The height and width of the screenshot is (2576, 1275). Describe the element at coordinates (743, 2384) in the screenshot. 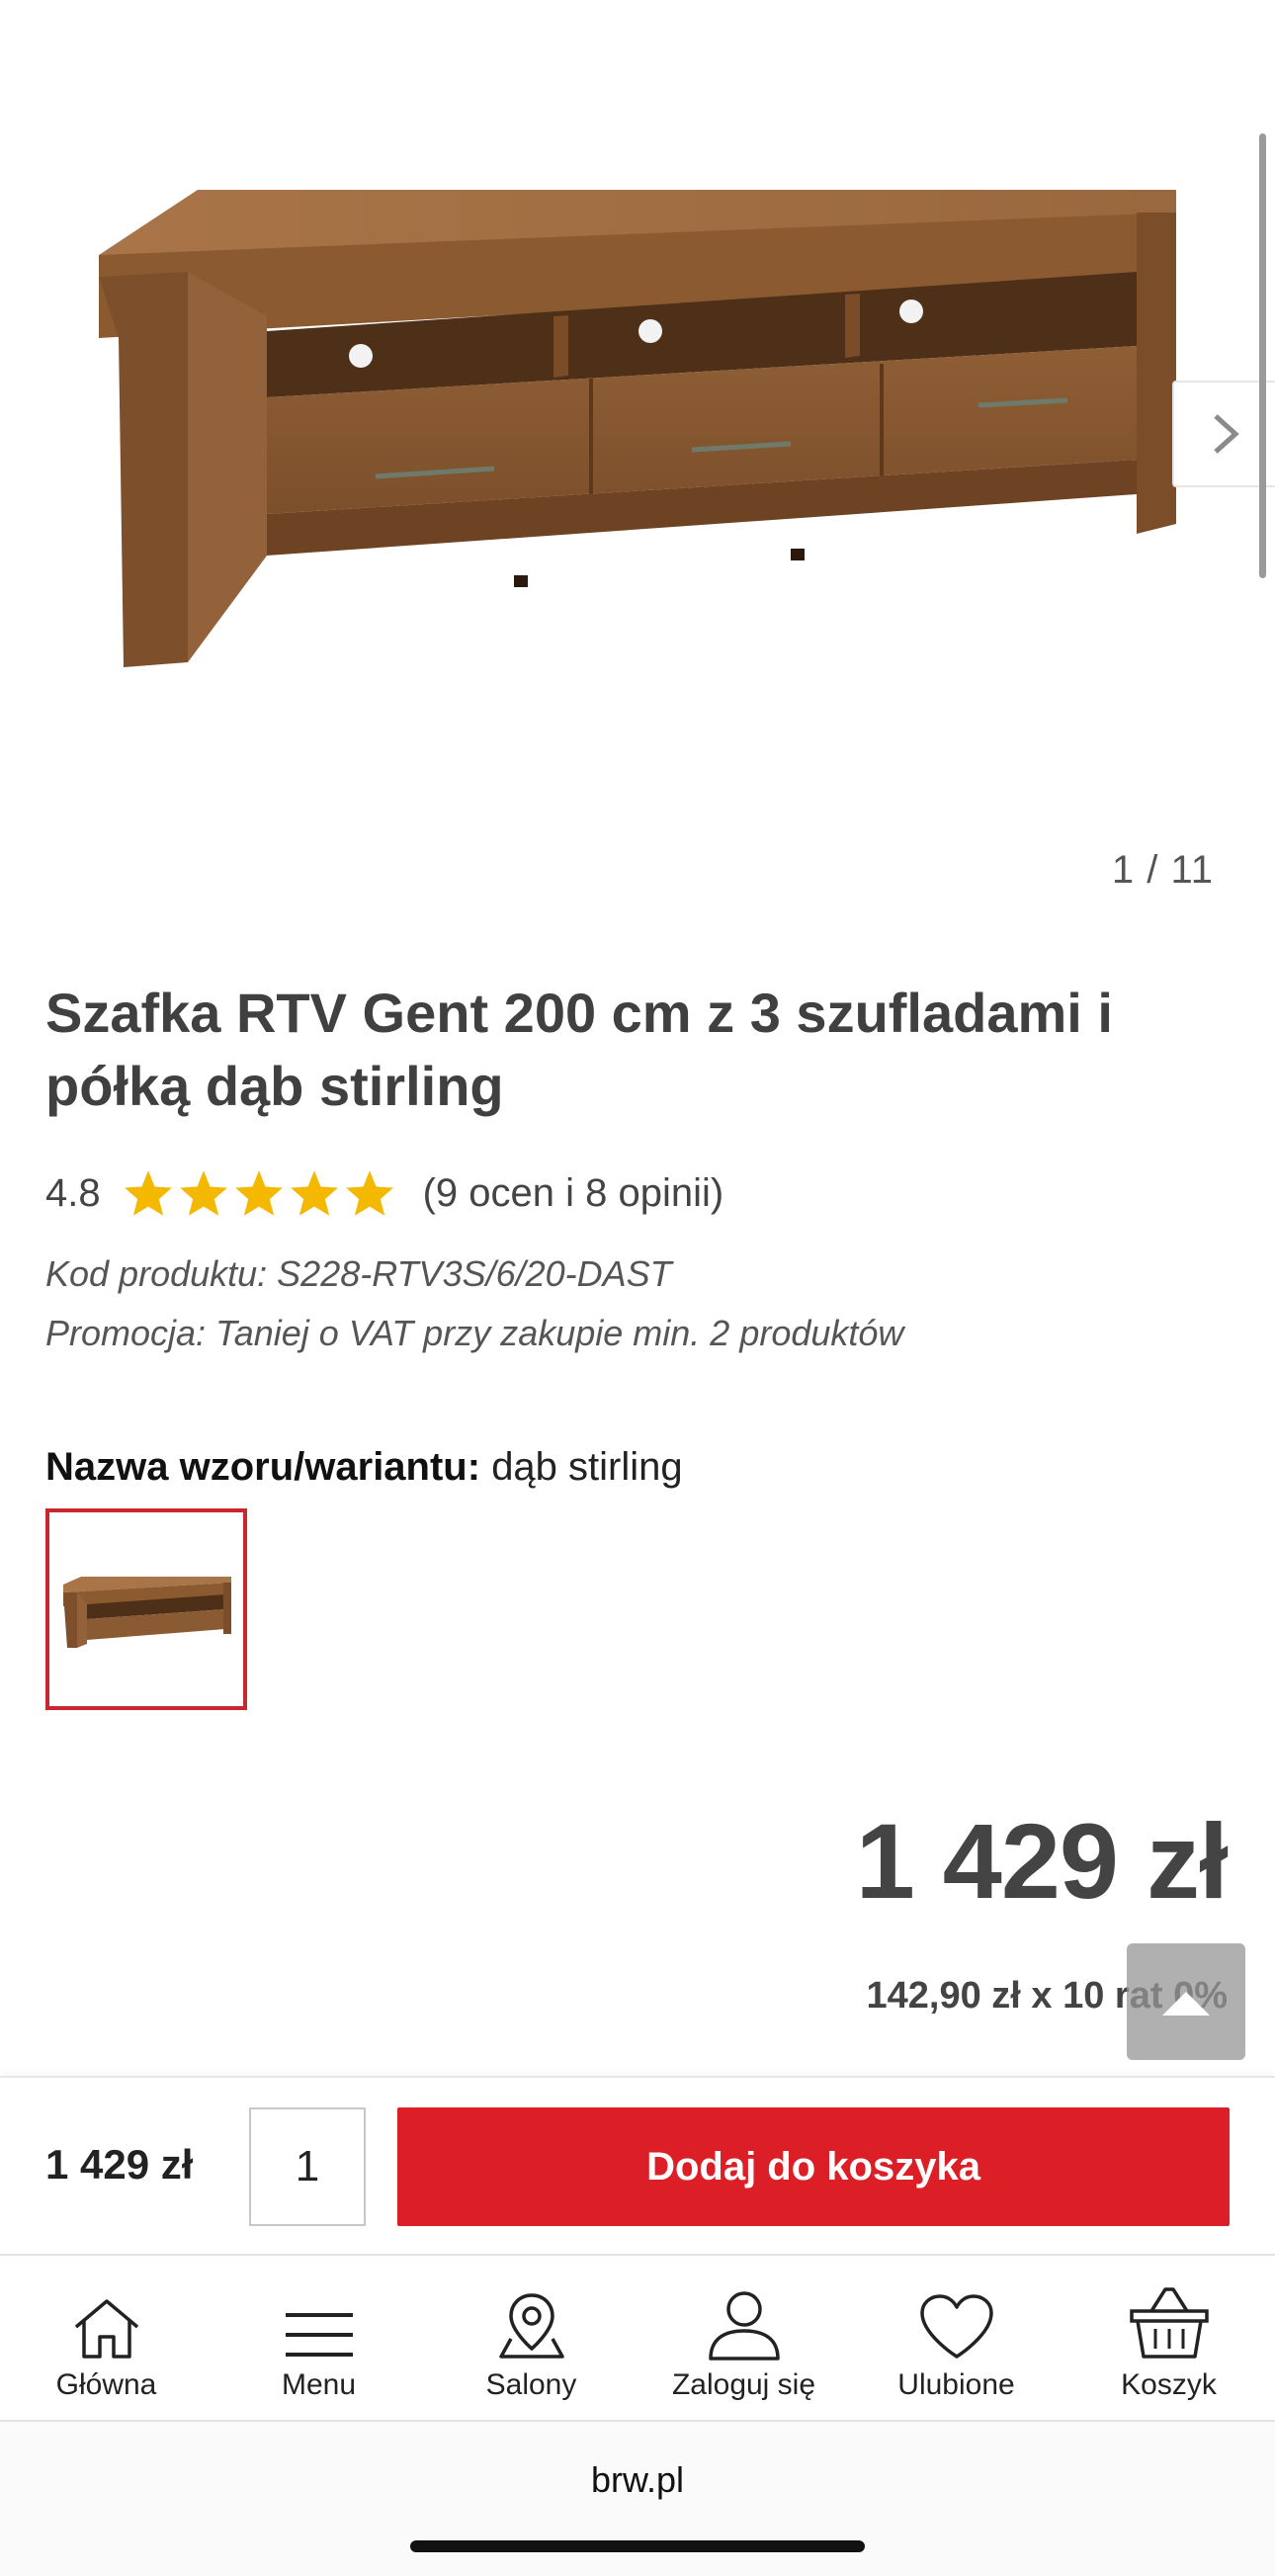

I see `nav-label: Zaloguj się` at that location.